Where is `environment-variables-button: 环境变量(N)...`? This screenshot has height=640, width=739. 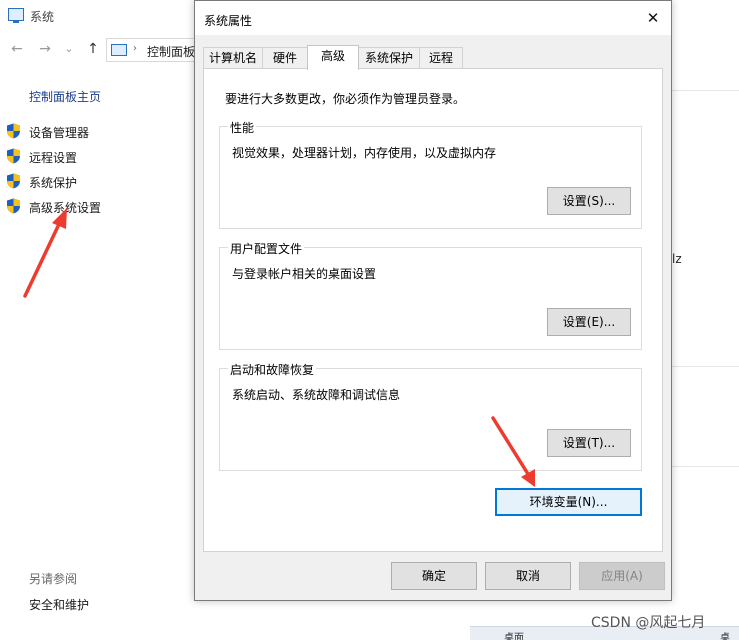 environment-variables-button: 环境变量(N)... is located at coordinates (568, 502).